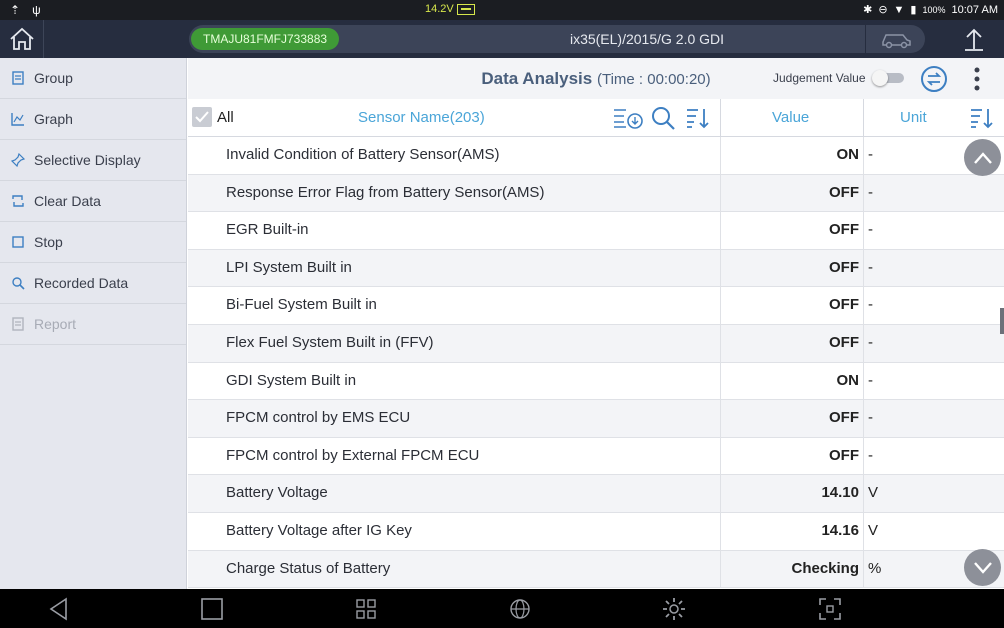  I want to click on sidebar-item-graph: Graph, so click(93, 119).